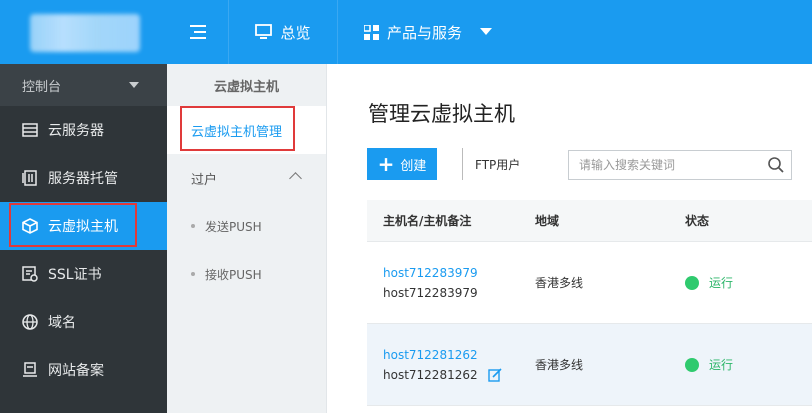 Image resolution: width=812 pixels, height=413 pixels. What do you see at coordinates (589, 283) in the screenshot?
I see `table-row: host712283979 host712283979 香港多线 运行` at bounding box center [589, 283].